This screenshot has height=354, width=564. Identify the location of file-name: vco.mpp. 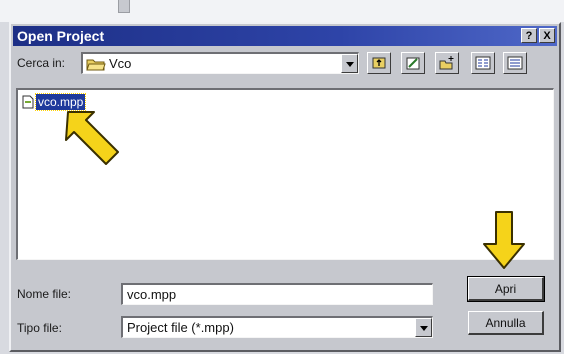
(60, 102).